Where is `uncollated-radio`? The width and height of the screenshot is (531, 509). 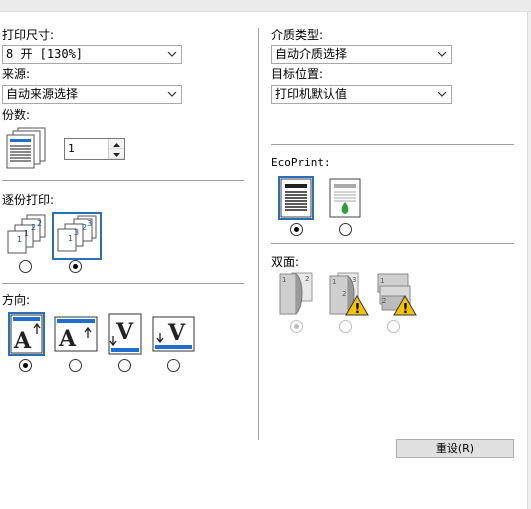 uncollated-radio is located at coordinates (25, 266).